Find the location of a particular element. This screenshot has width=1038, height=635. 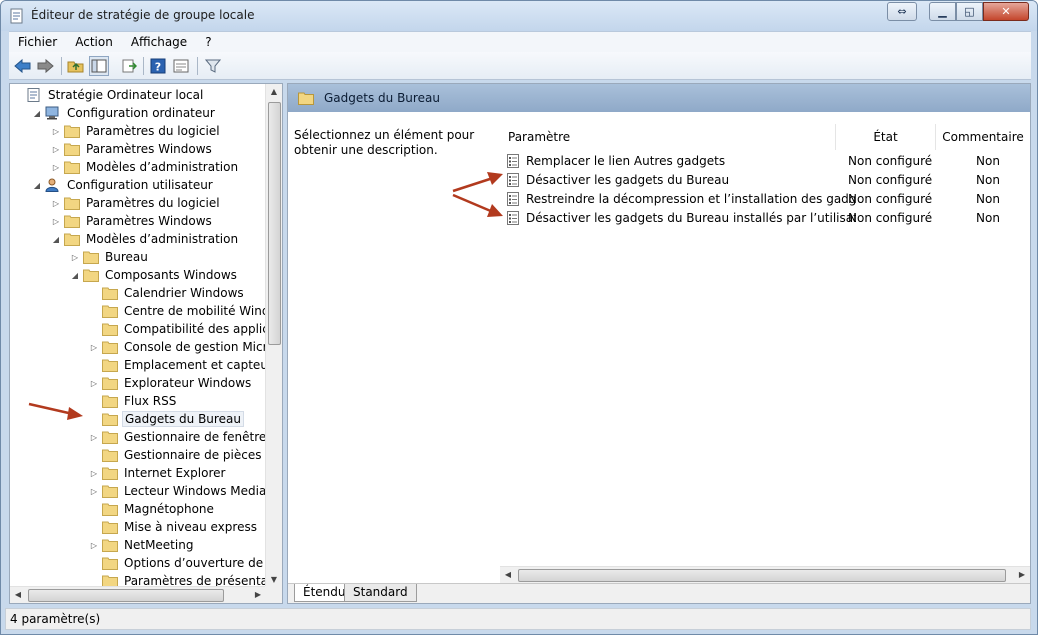

tree-item: ▷ Internet Explorer is located at coordinates (157, 473).